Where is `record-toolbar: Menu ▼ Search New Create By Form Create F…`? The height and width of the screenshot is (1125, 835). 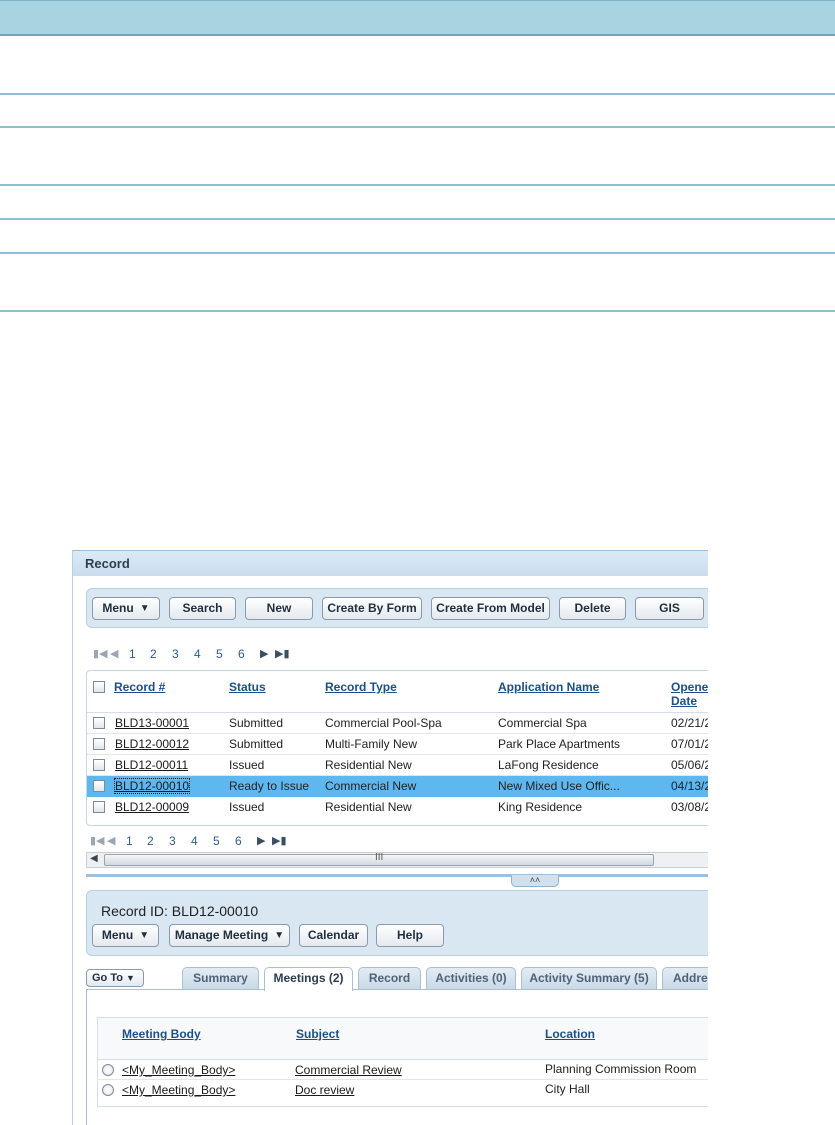
record-toolbar: Menu ▼ Search New Create By Form Create F… is located at coordinates (397, 608).